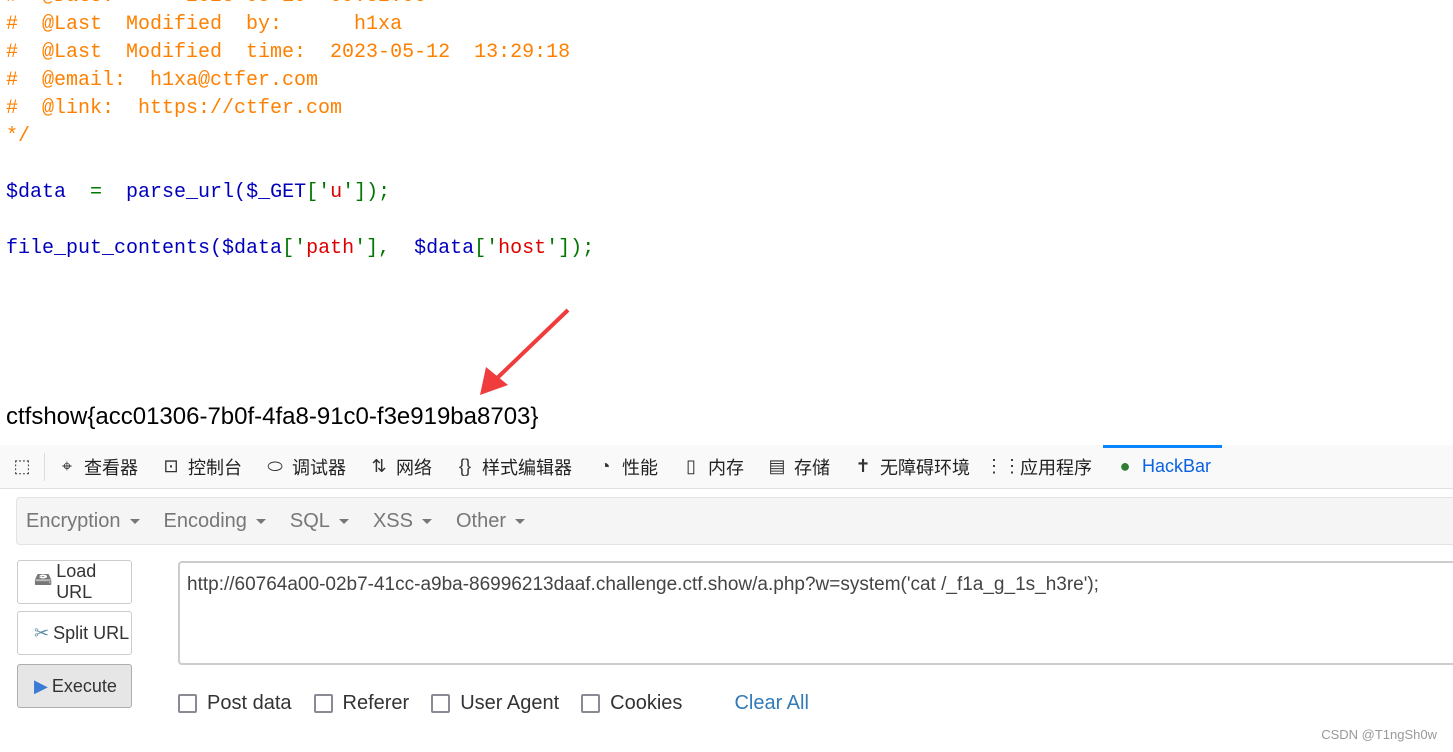  What do you see at coordinates (480, 520) in the screenshot?
I see `menu-label: Other` at bounding box center [480, 520].